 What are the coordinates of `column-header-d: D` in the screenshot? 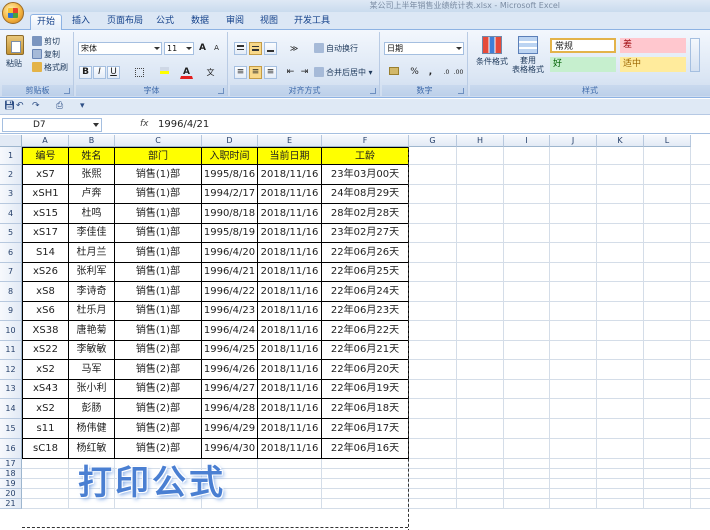 It's located at (230, 141).